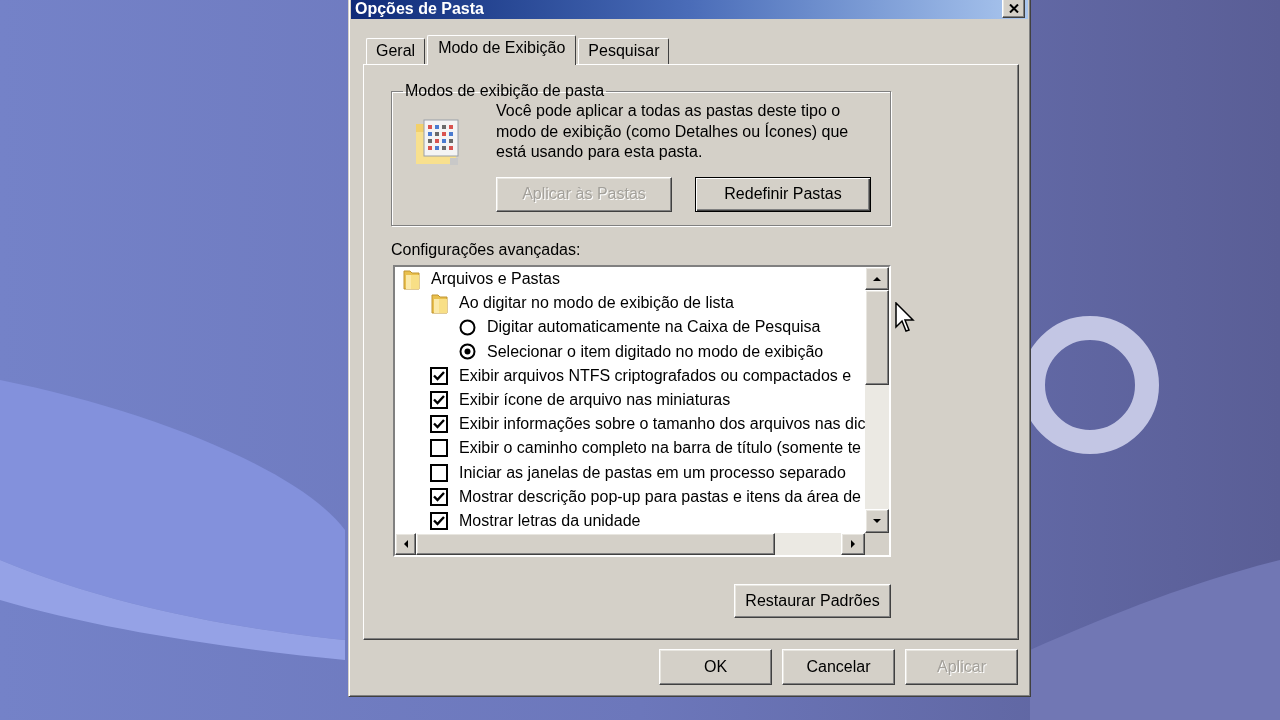 The width and height of the screenshot is (1280, 720). I want to click on folder-view-button: Redefinir Pastas, so click(783, 194).